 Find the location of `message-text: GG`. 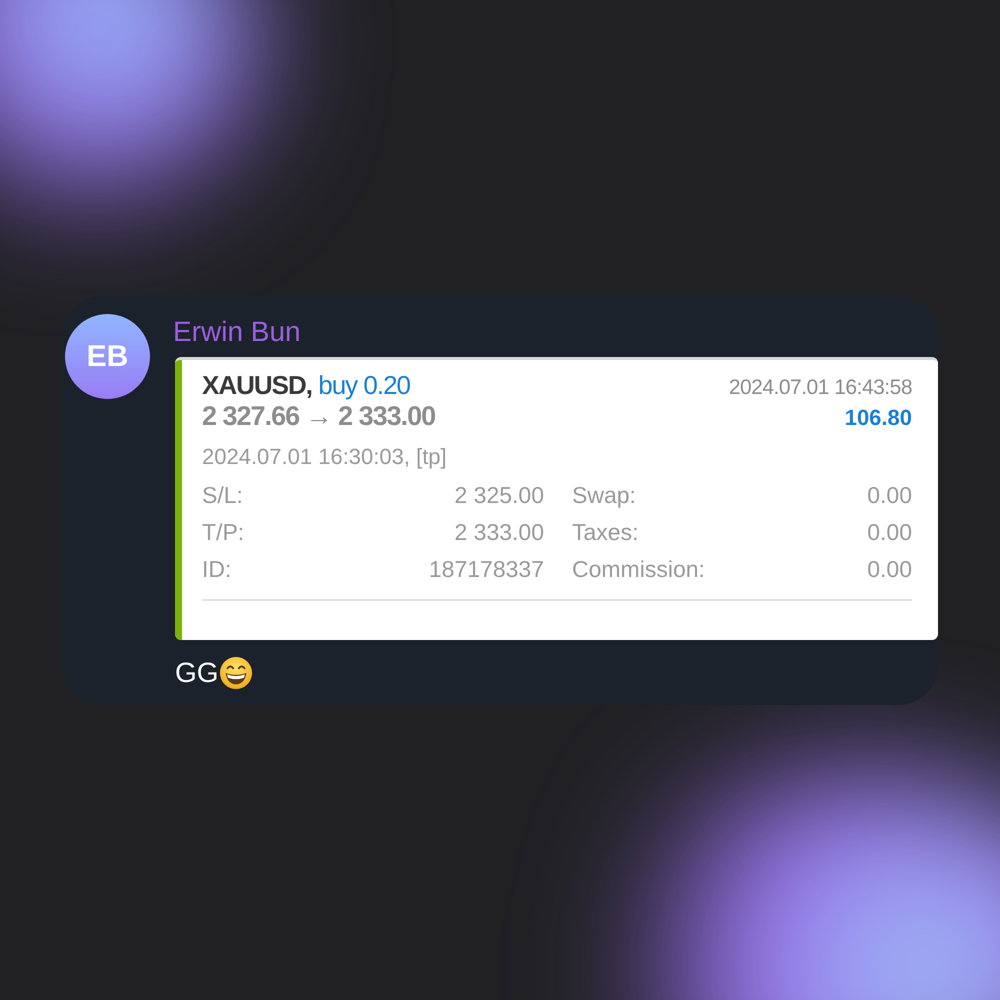

message-text: GG is located at coordinates (197, 673).